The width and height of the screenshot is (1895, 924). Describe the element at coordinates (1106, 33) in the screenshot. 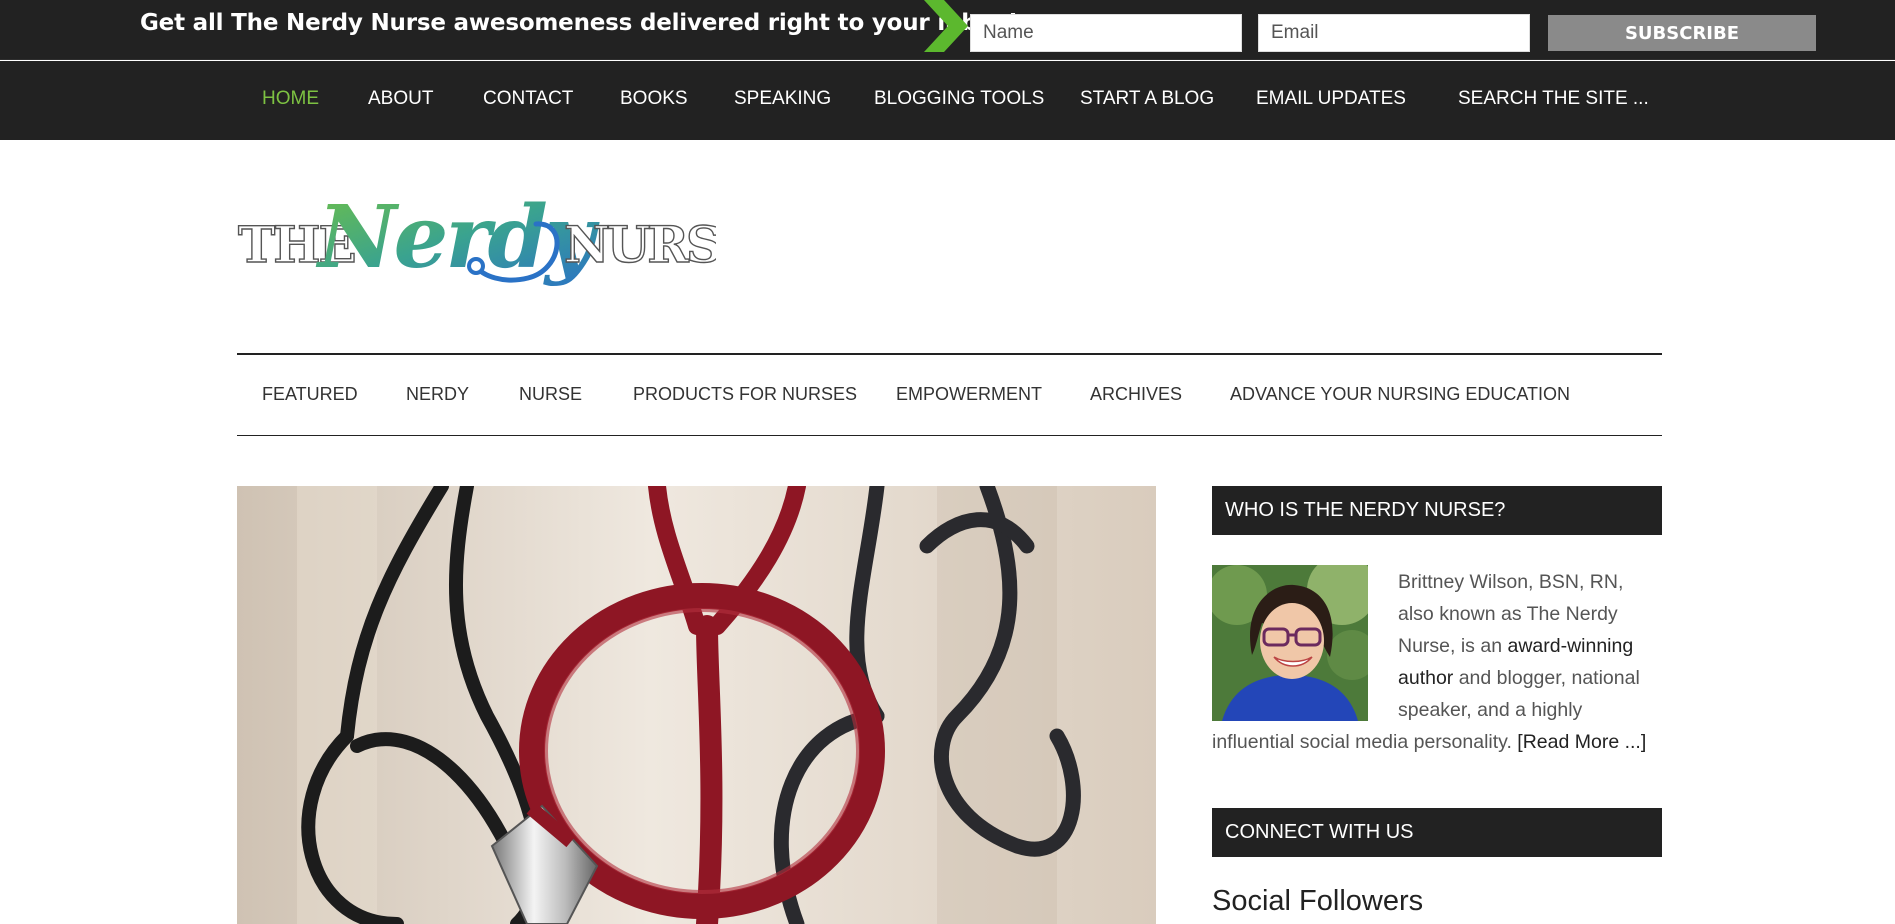

I see `name-field` at that location.